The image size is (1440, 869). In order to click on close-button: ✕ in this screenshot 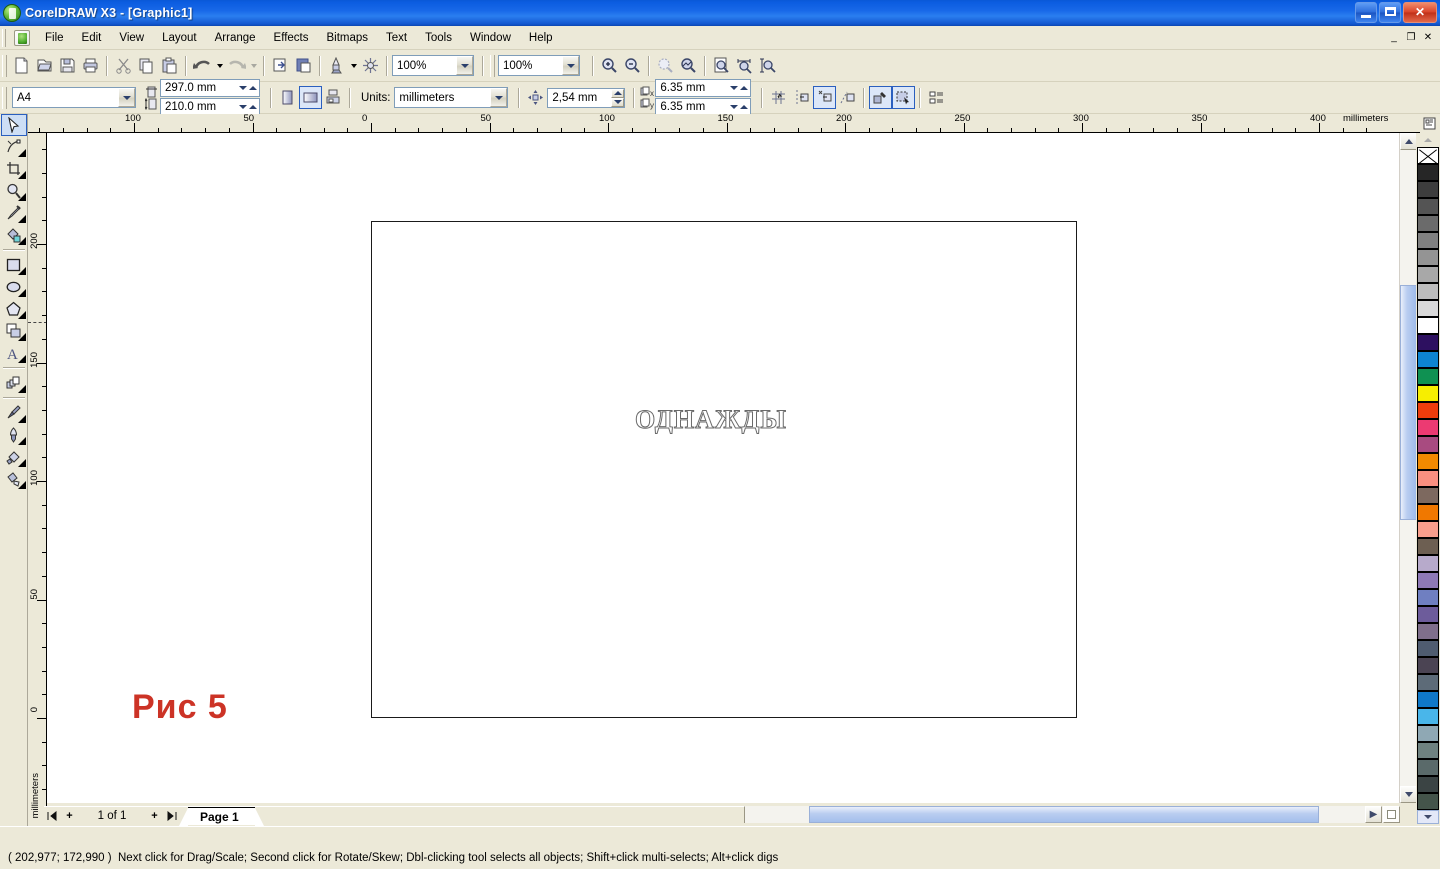, I will do `click(1420, 12)`.